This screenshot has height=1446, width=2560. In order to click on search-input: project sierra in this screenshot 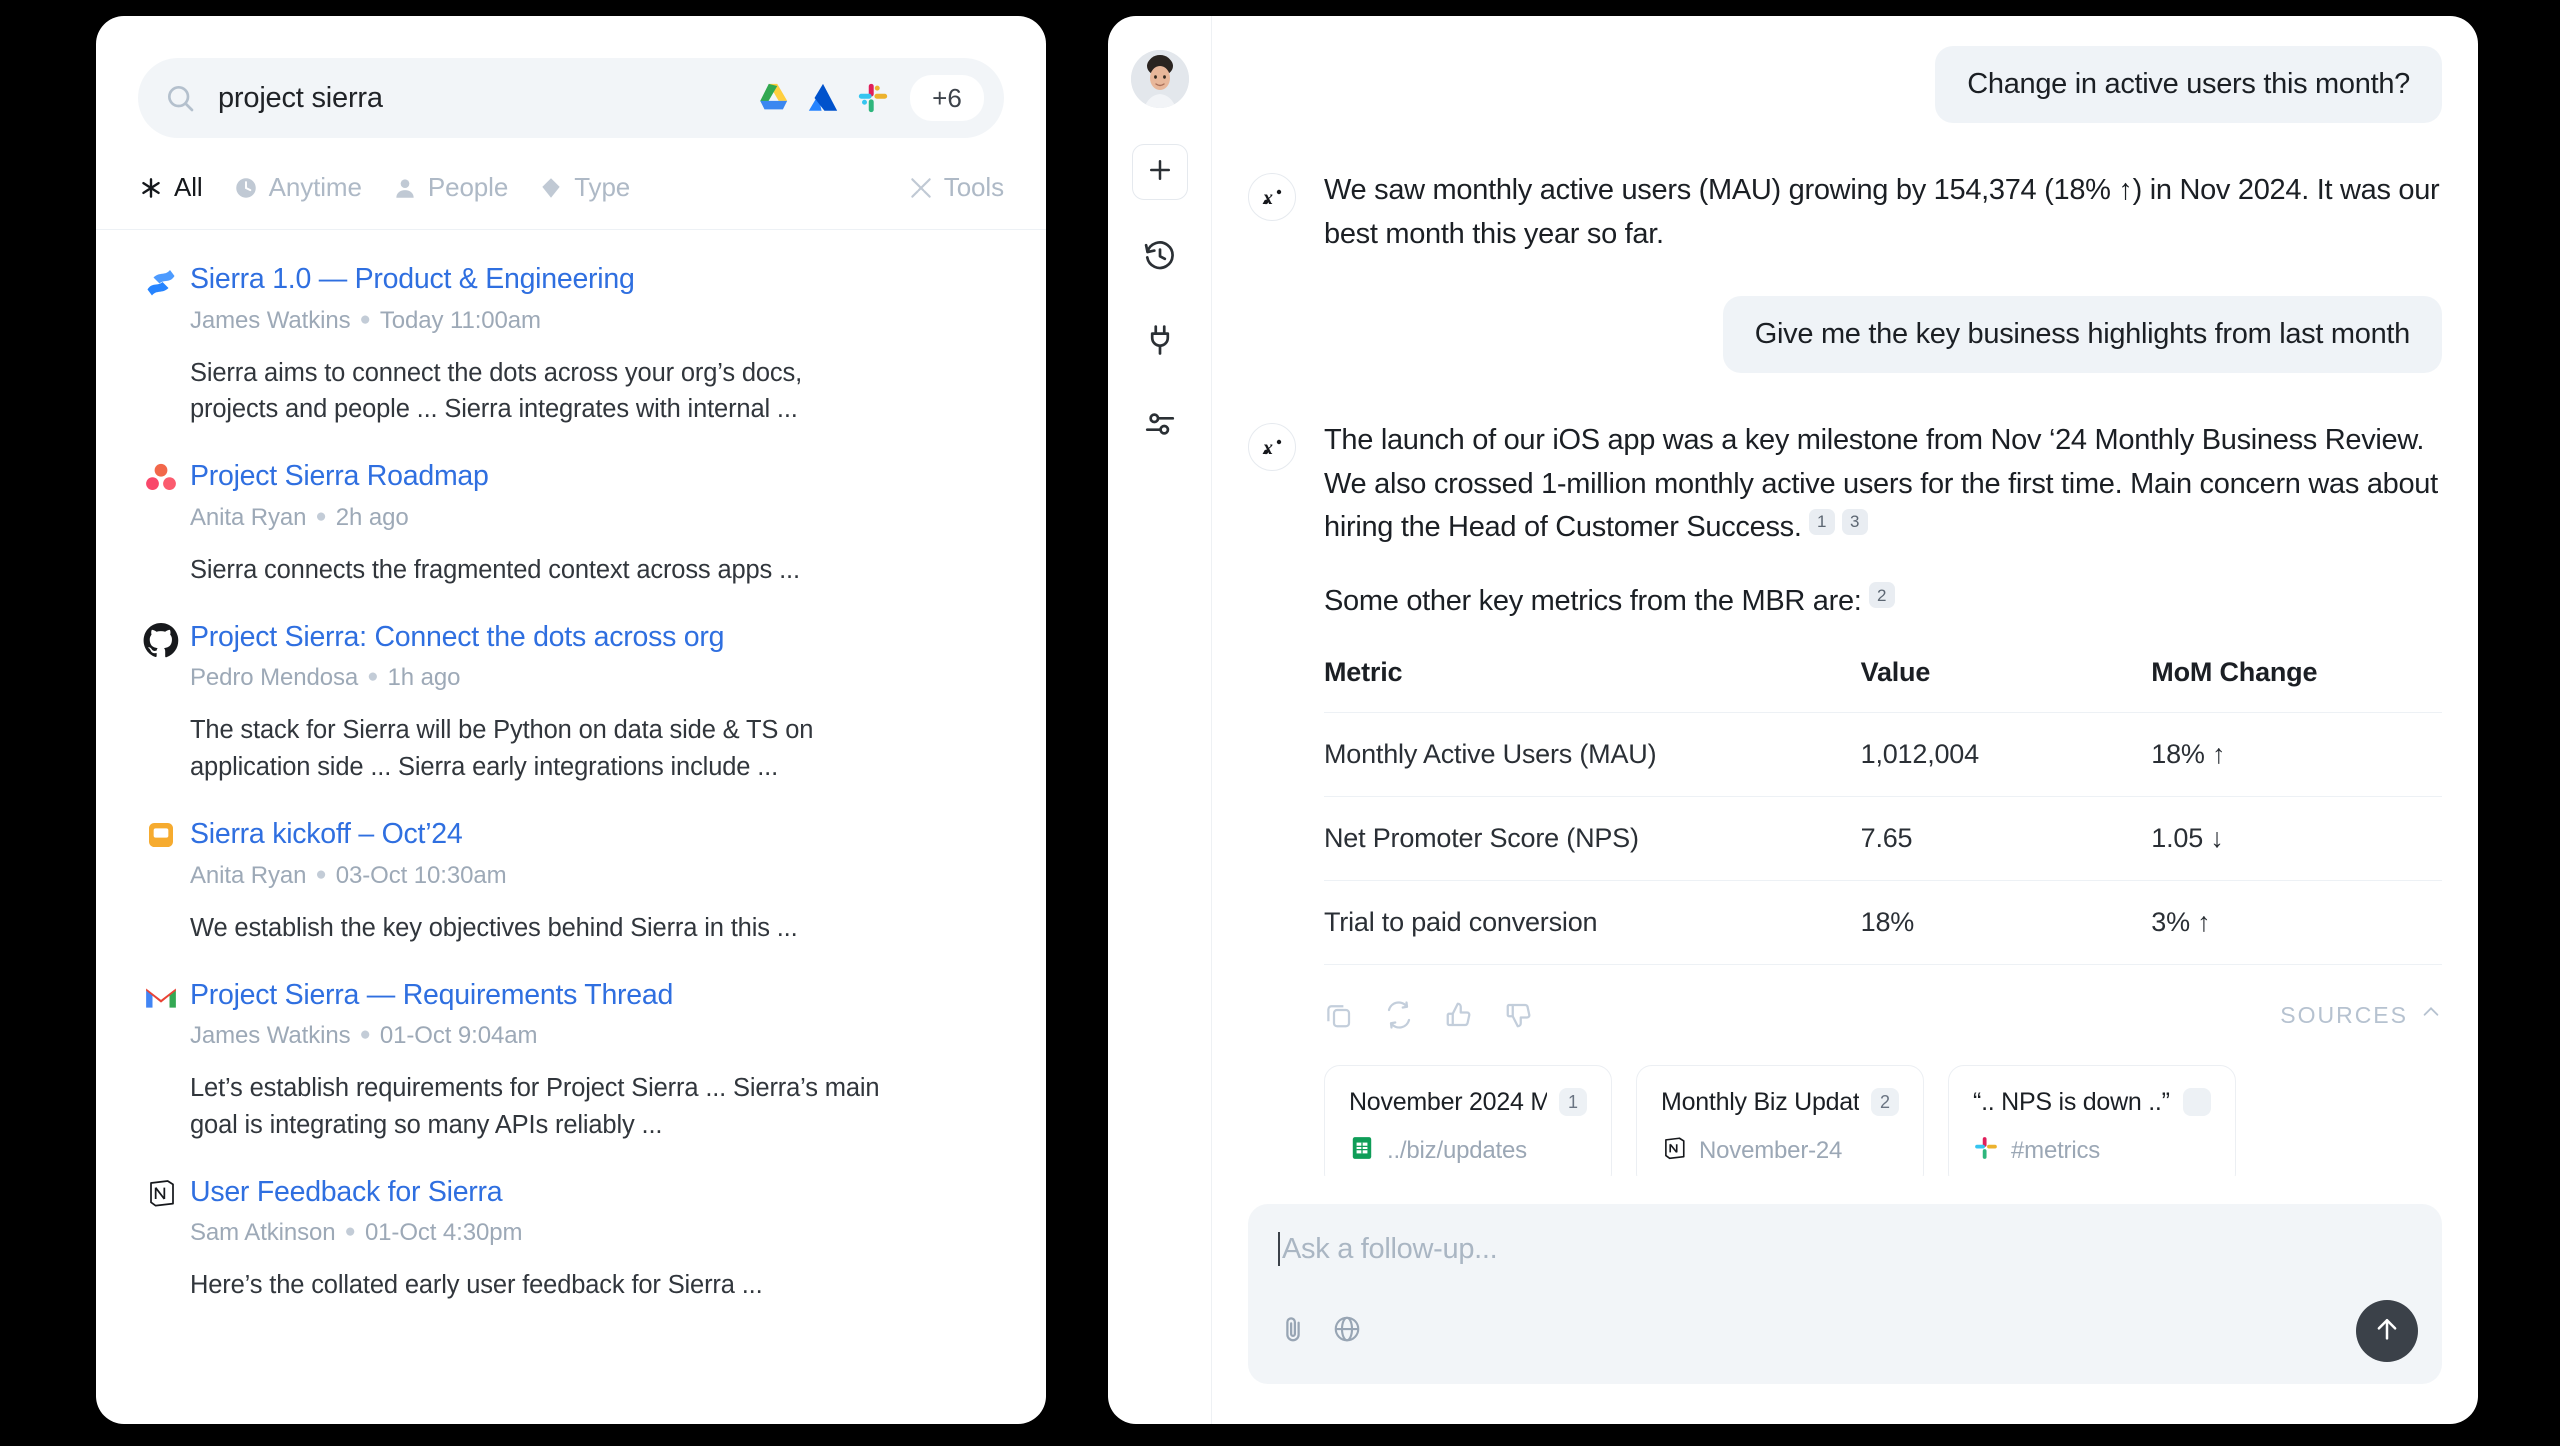, I will do `click(487, 98)`.